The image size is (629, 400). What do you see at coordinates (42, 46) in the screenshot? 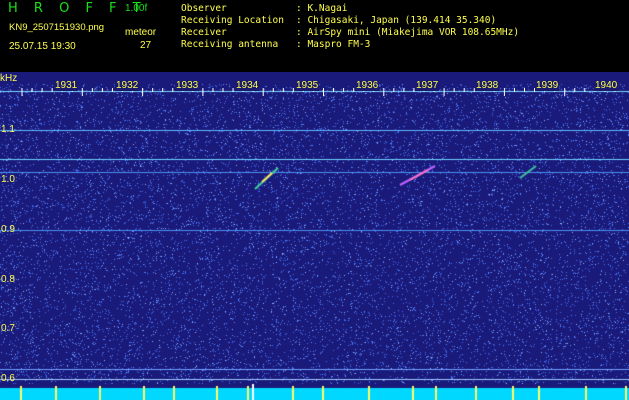
I see `timestamp-label: 25.07.15 19:30` at bounding box center [42, 46].